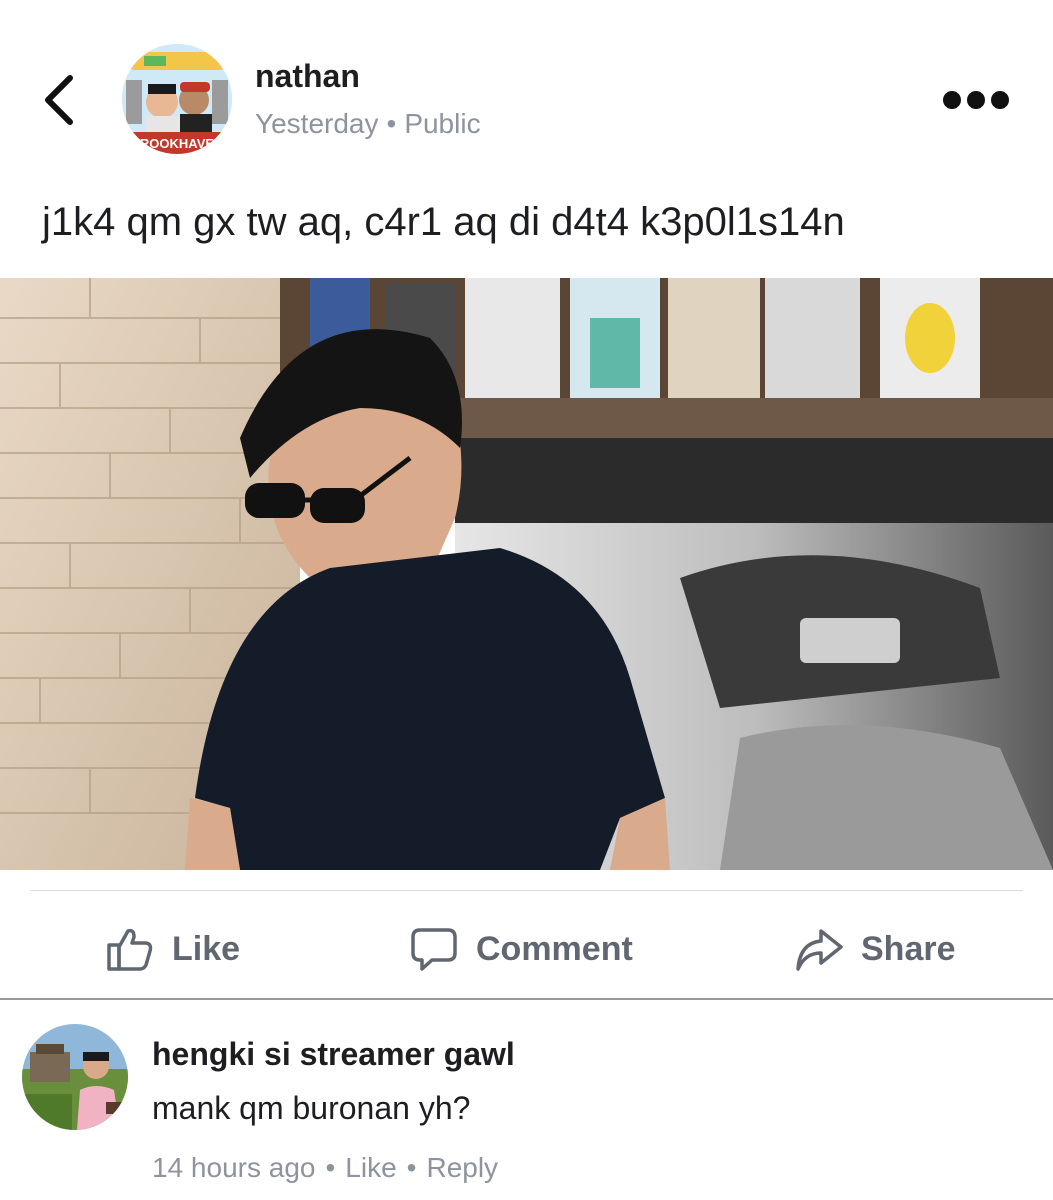  Describe the element at coordinates (333, 1054) in the screenshot. I see `commenter-name: hengki si streamer gawl` at that location.